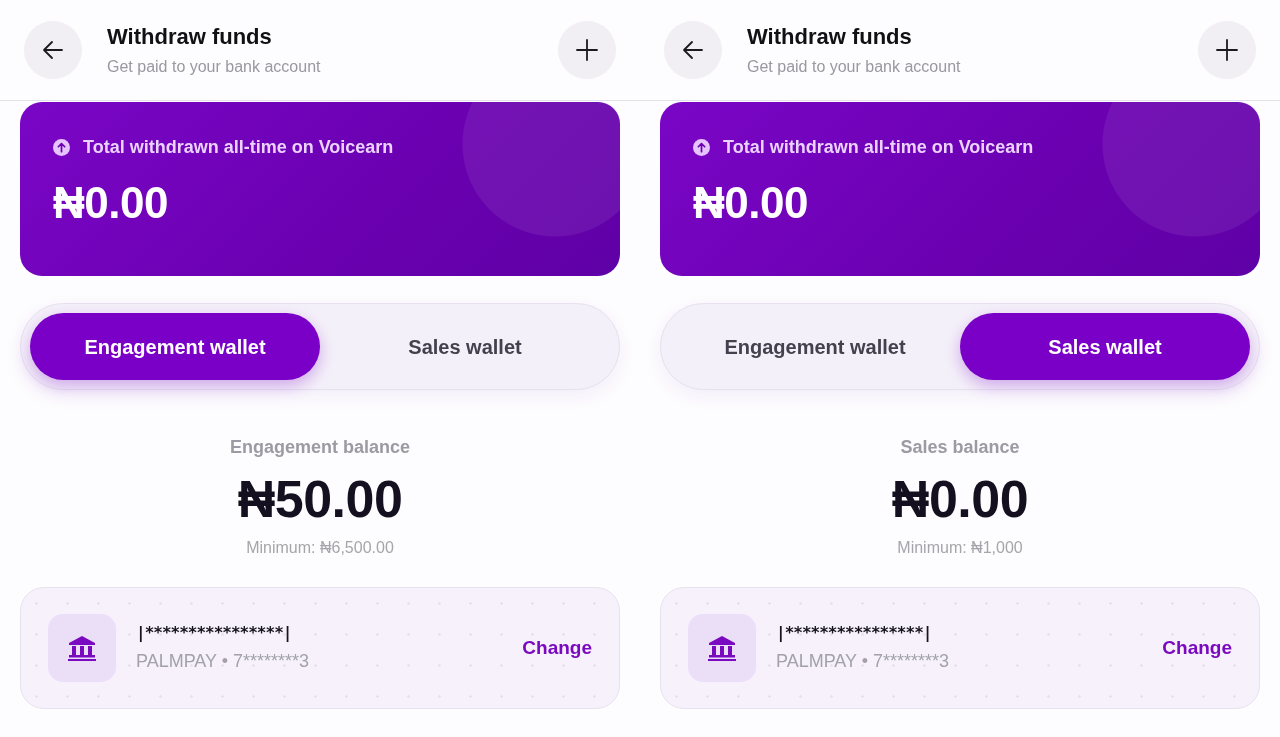 Image resolution: width=1280 pixels, height=737 pixels. Describe the element at coordinates (320, 547) in the screenshot. I see `minimum-amount: Minimum: ₦6,500.00` at that location.